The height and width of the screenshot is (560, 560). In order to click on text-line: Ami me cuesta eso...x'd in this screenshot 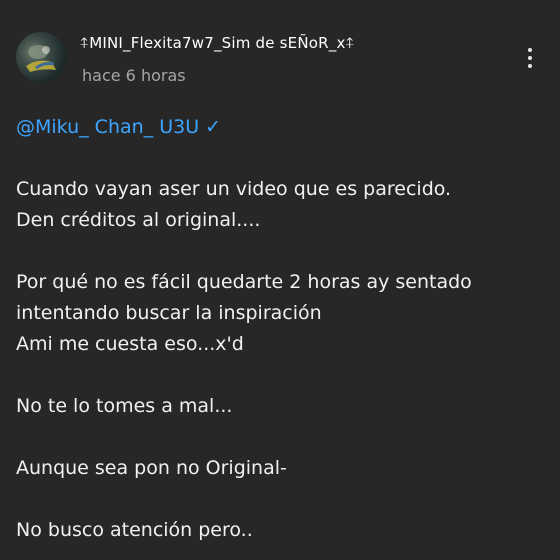, I will do `click(130, 344)`.